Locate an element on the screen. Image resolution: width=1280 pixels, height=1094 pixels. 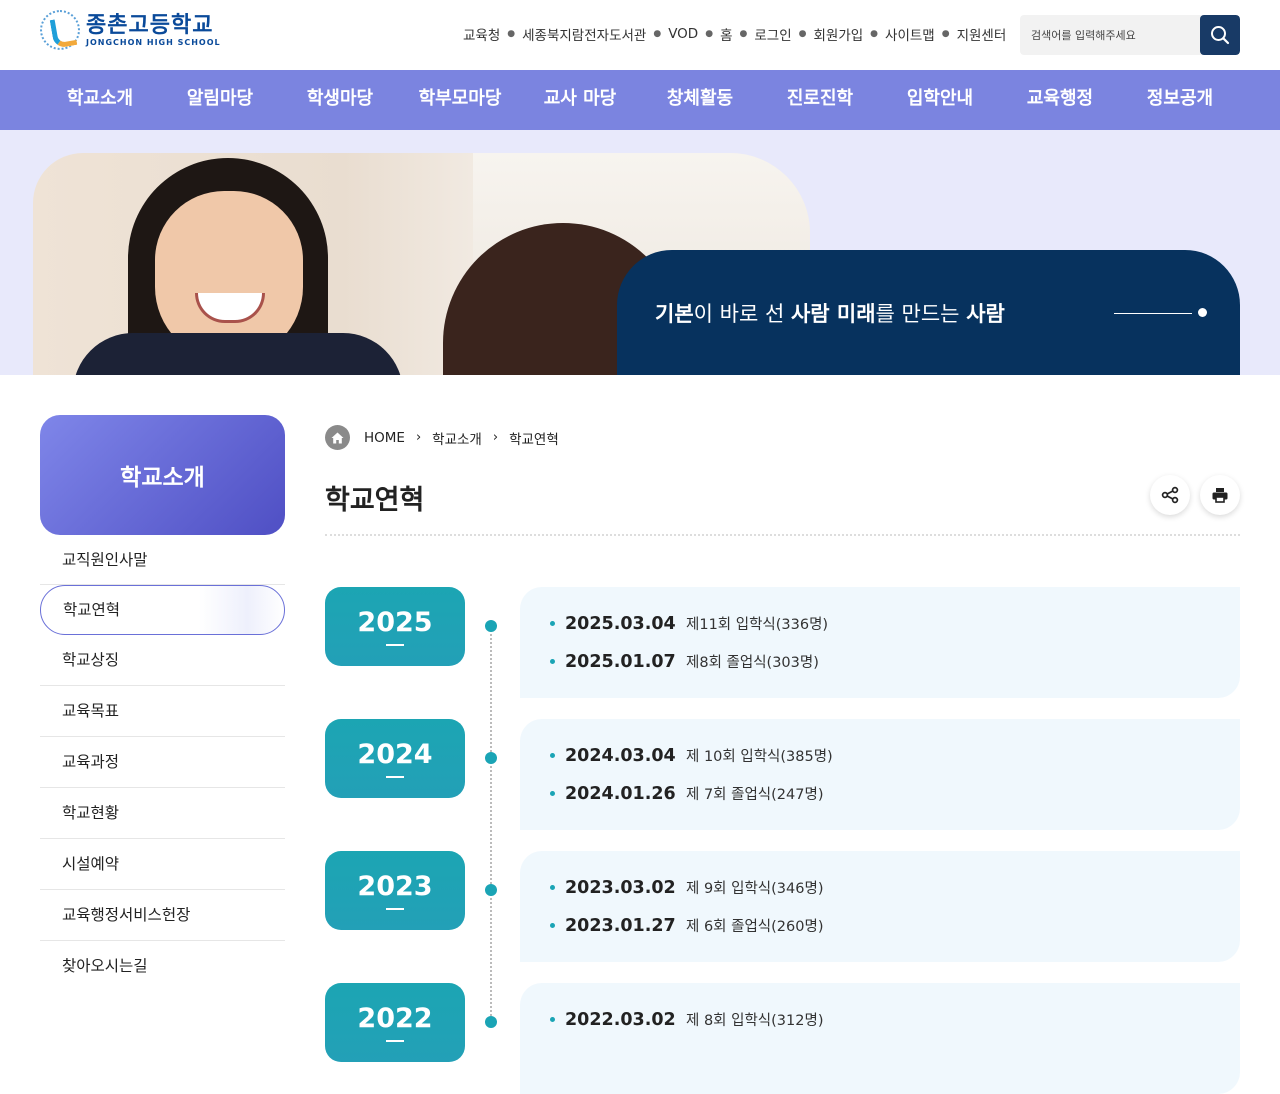
history-event: 2023.03.02 제 9회 입학식(346명) is located at coordinates (686, 887).